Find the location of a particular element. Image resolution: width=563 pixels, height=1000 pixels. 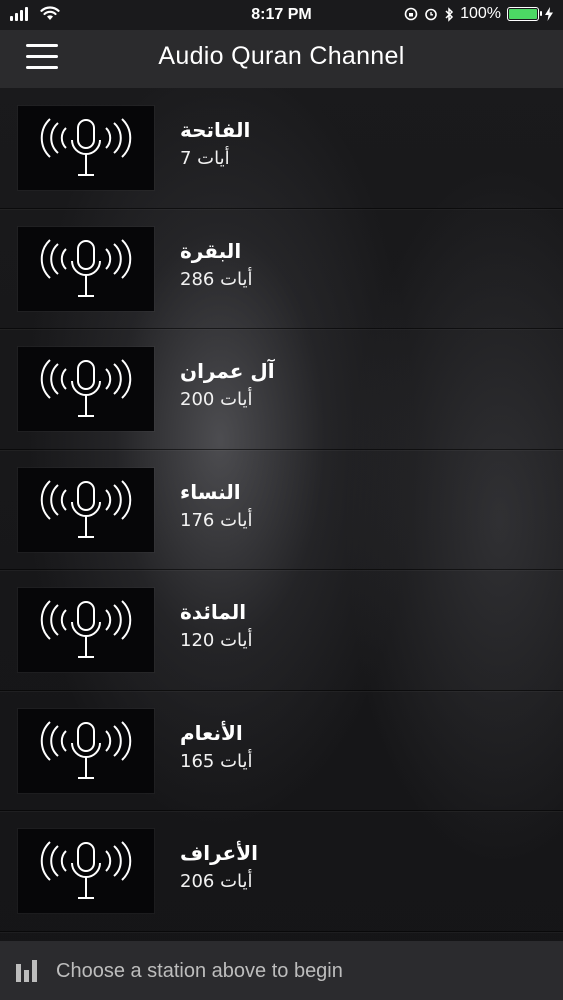

surah-name: الفاتحة is located at coordinates (215, 130).